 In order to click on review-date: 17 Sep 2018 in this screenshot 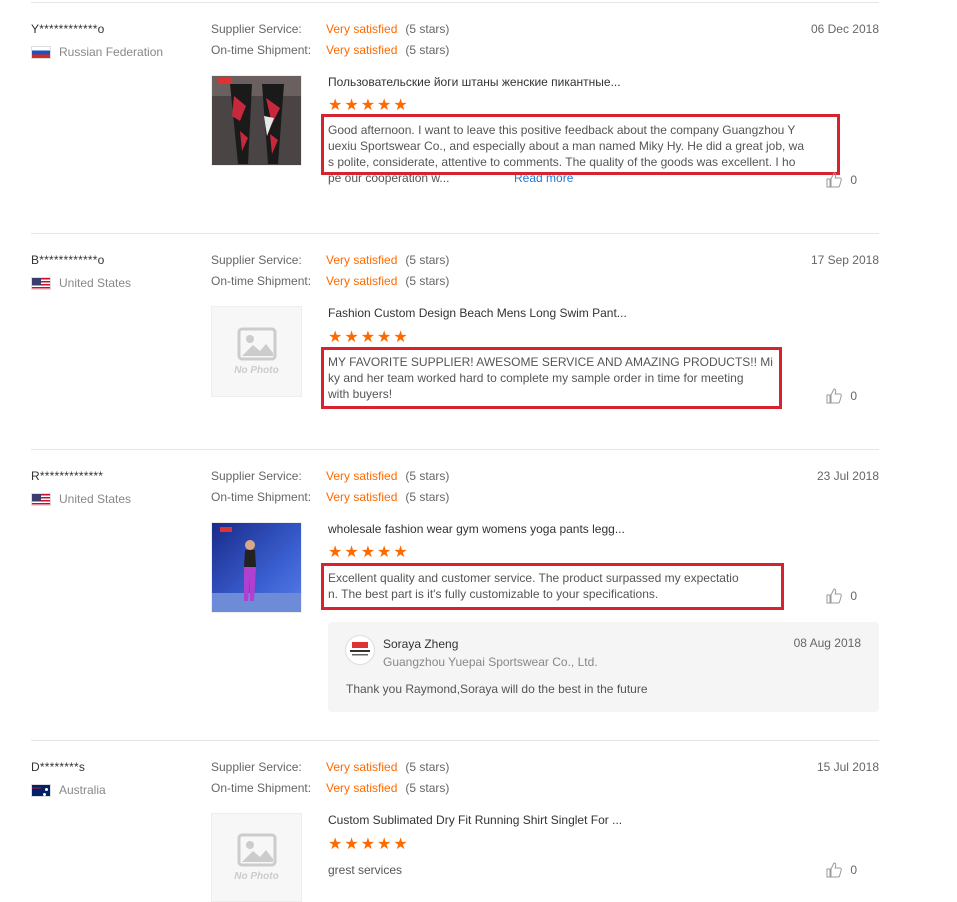, I will do `click(844, 260)`.